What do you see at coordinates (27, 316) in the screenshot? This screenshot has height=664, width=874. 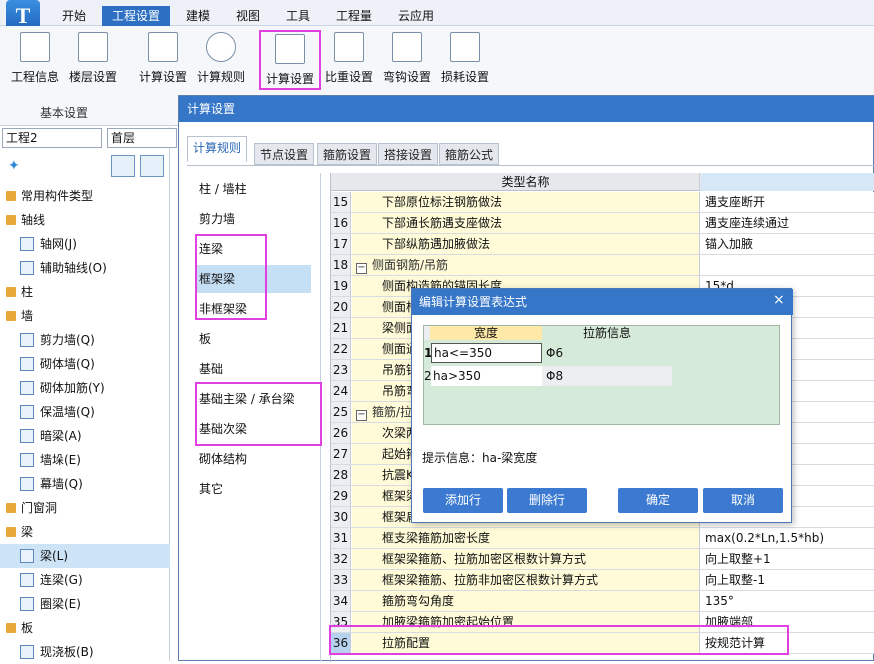 I see `tree-item-label: 墙` at bounding box center [27, 316].